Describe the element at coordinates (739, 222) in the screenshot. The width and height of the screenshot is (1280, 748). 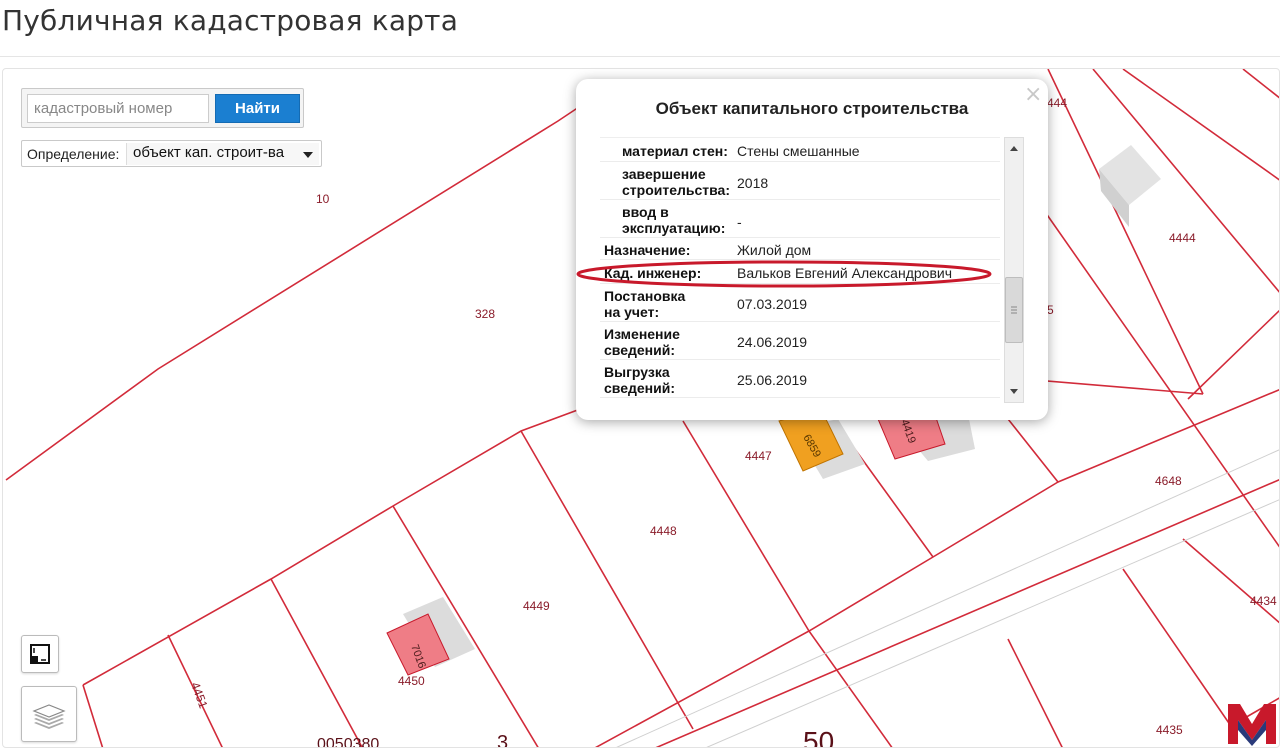
I see `property-value: -` at that location.